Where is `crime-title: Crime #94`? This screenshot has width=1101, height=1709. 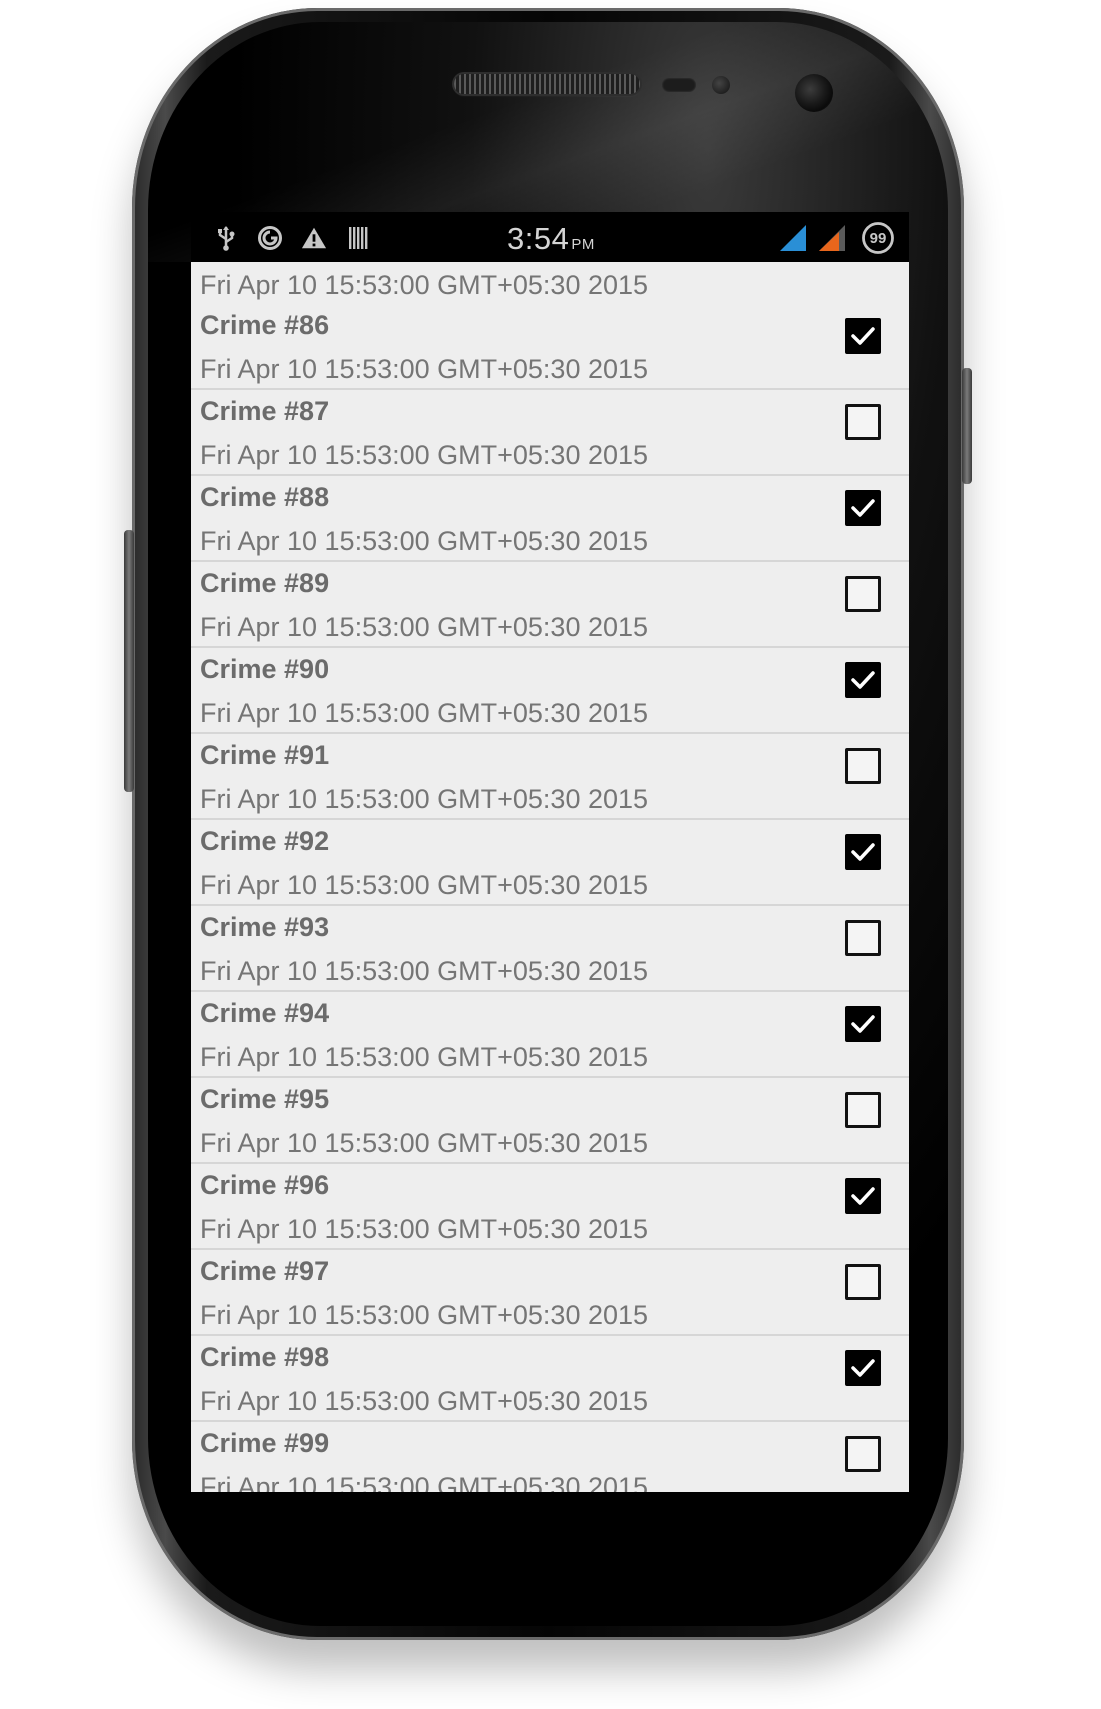
crime-title: Crime #94 is located at coordinates (265, 1013).